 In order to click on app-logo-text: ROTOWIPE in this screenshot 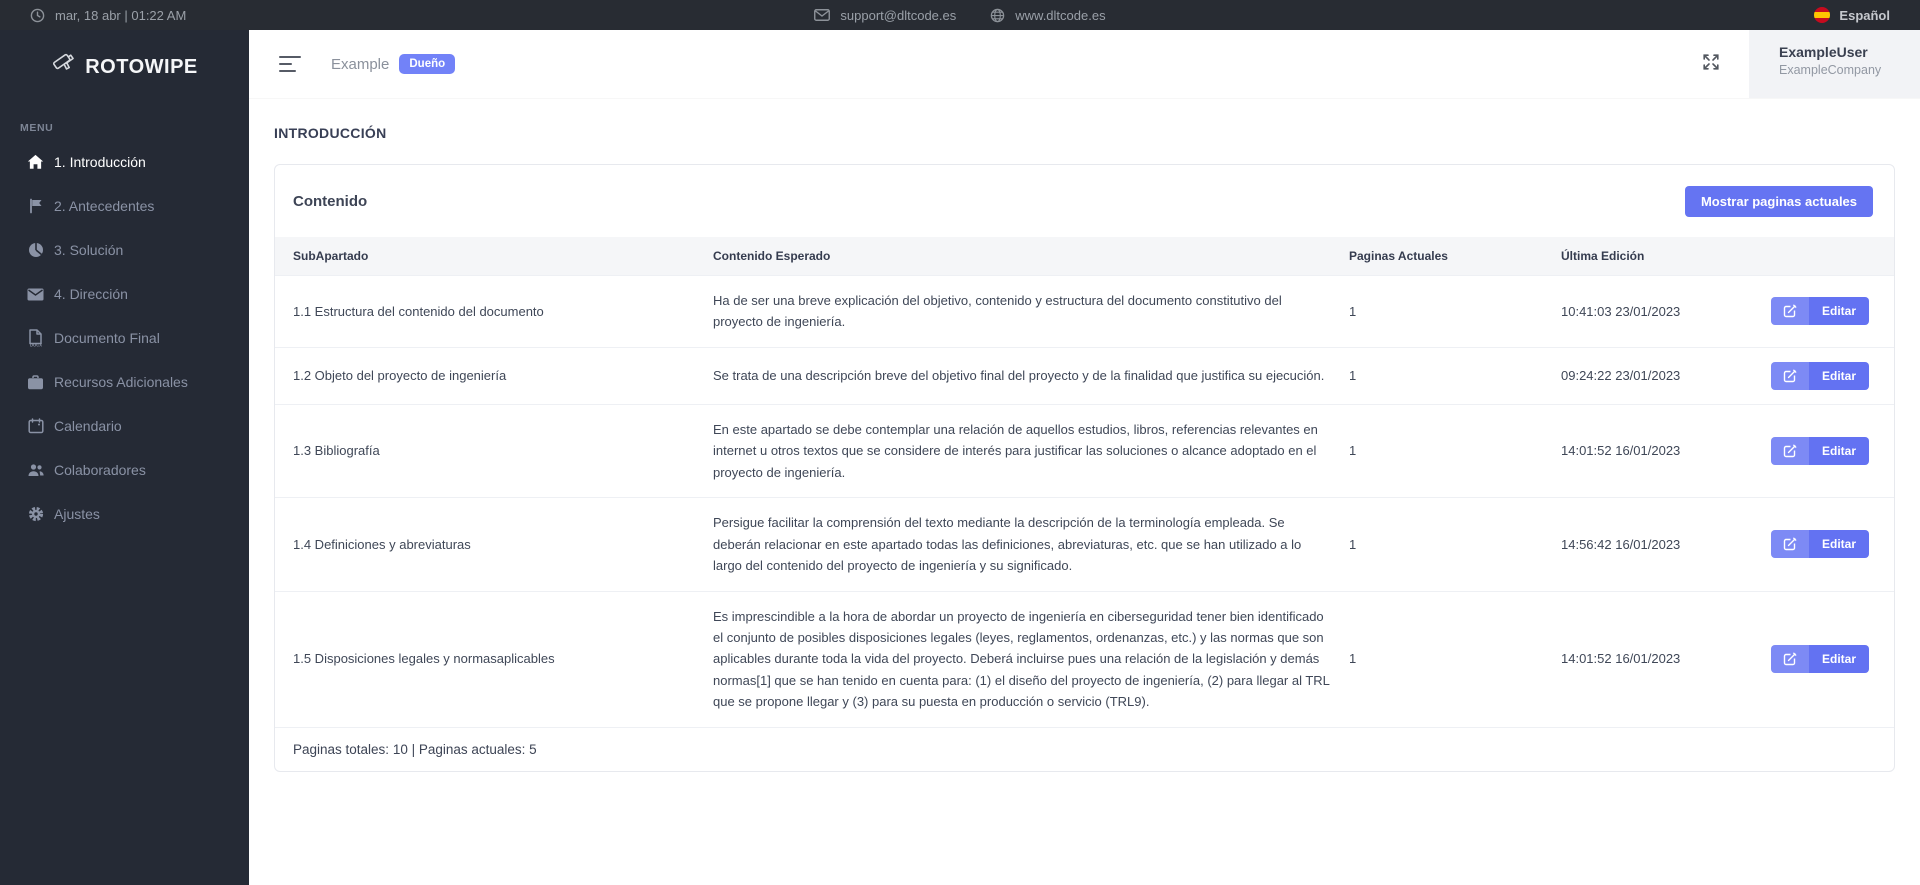, I will do `click(141, 66)`.